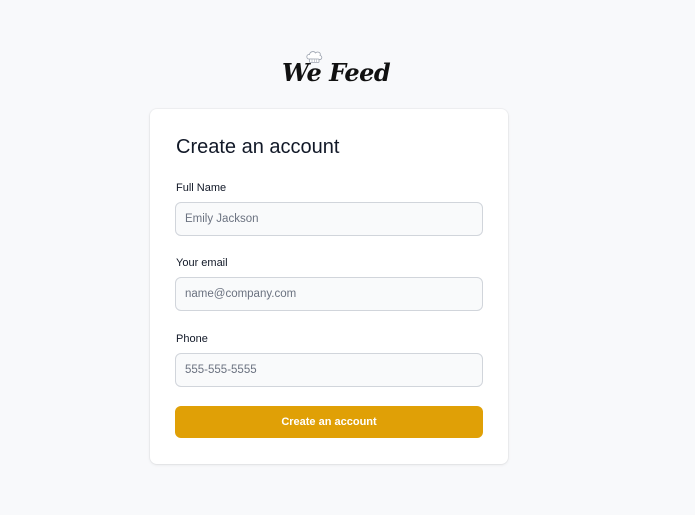 The image size is (695, 515). Describe the element at coordinates (329, 370) in the screenshot. I see `phone-input` at that location.